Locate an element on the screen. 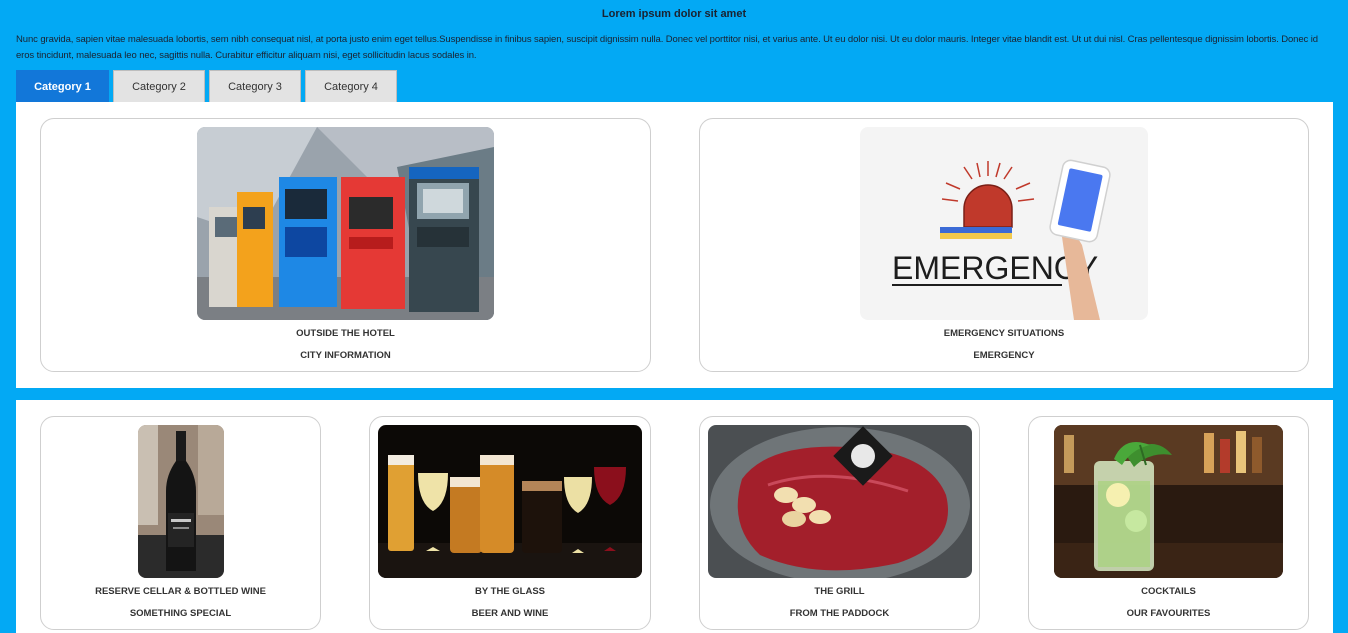  tab-category-3: Category 3 is located at coordinates (255, 86).